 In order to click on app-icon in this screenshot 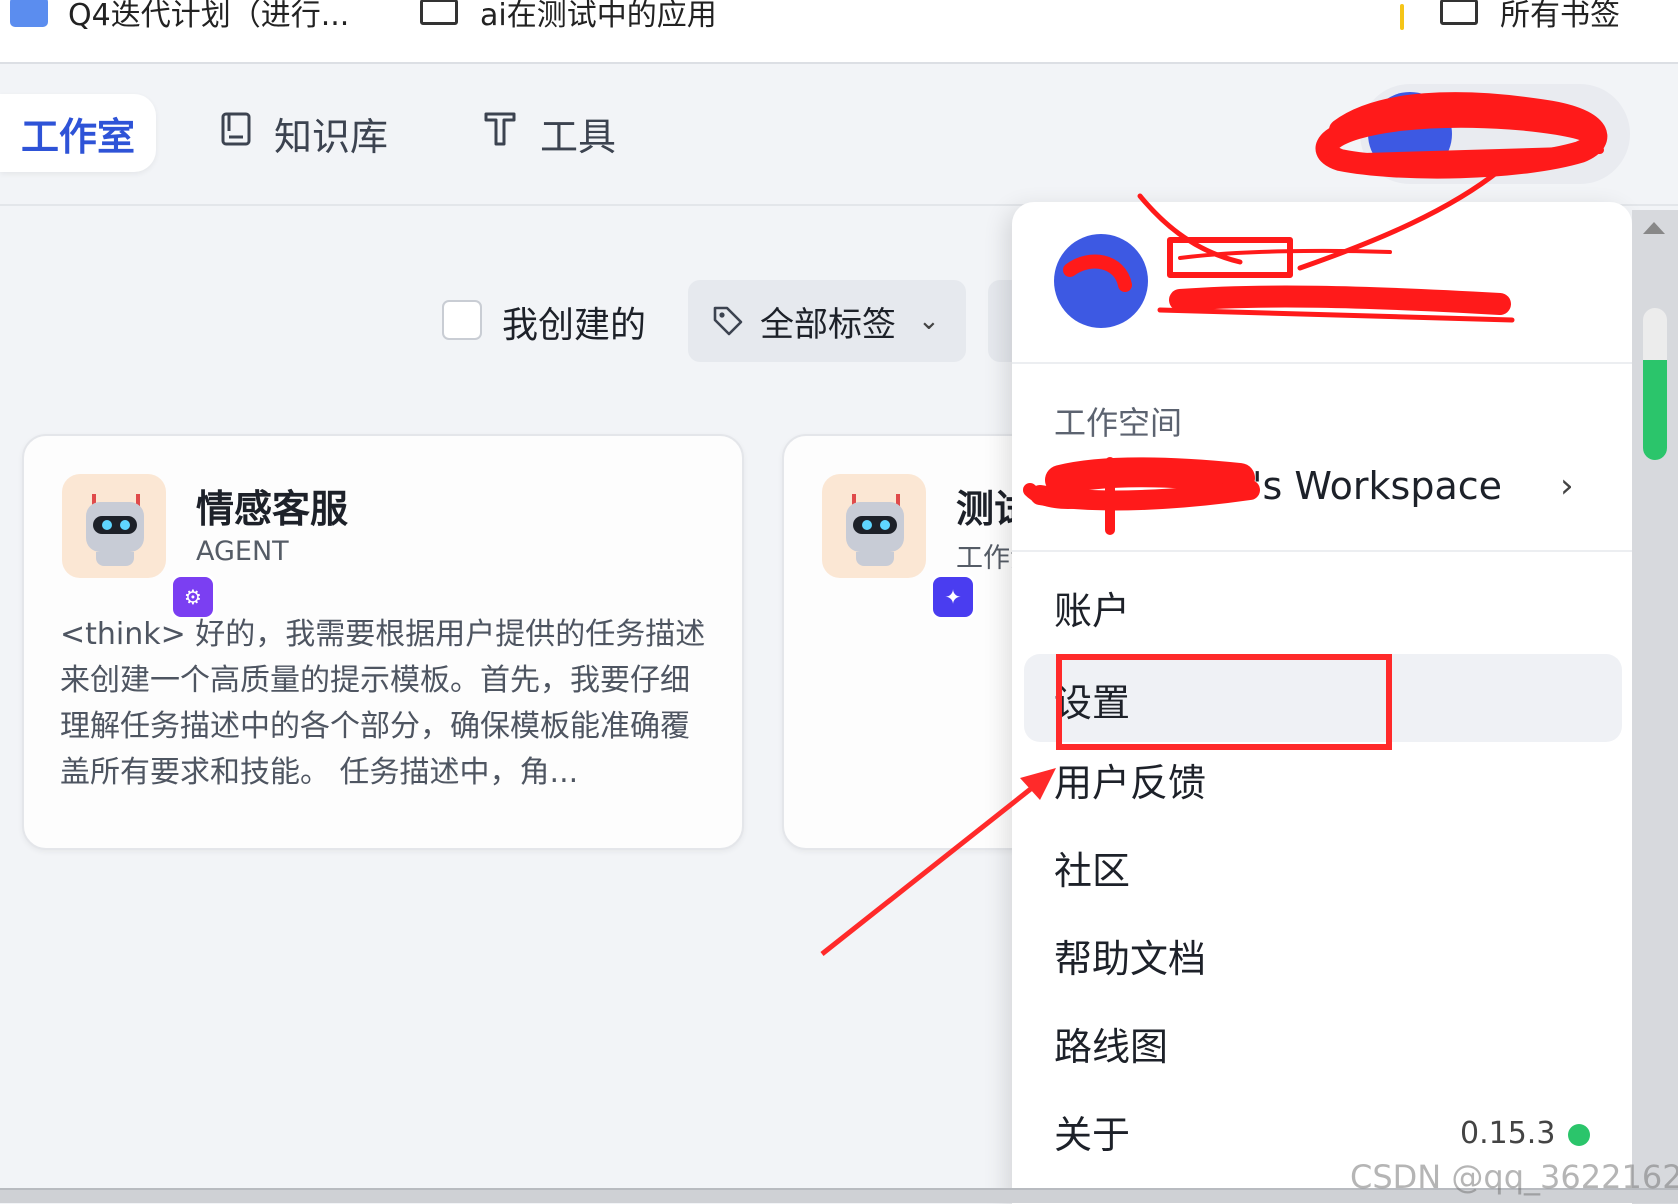, I will do `click(29, 13)`.